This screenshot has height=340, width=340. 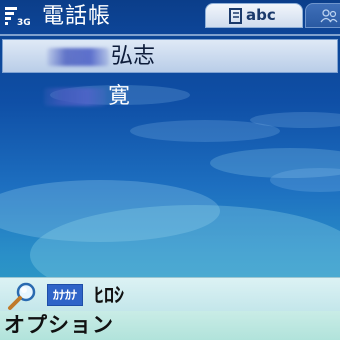 I want to click on tab-contacts-abc: abc, so click(x=254, y=15).